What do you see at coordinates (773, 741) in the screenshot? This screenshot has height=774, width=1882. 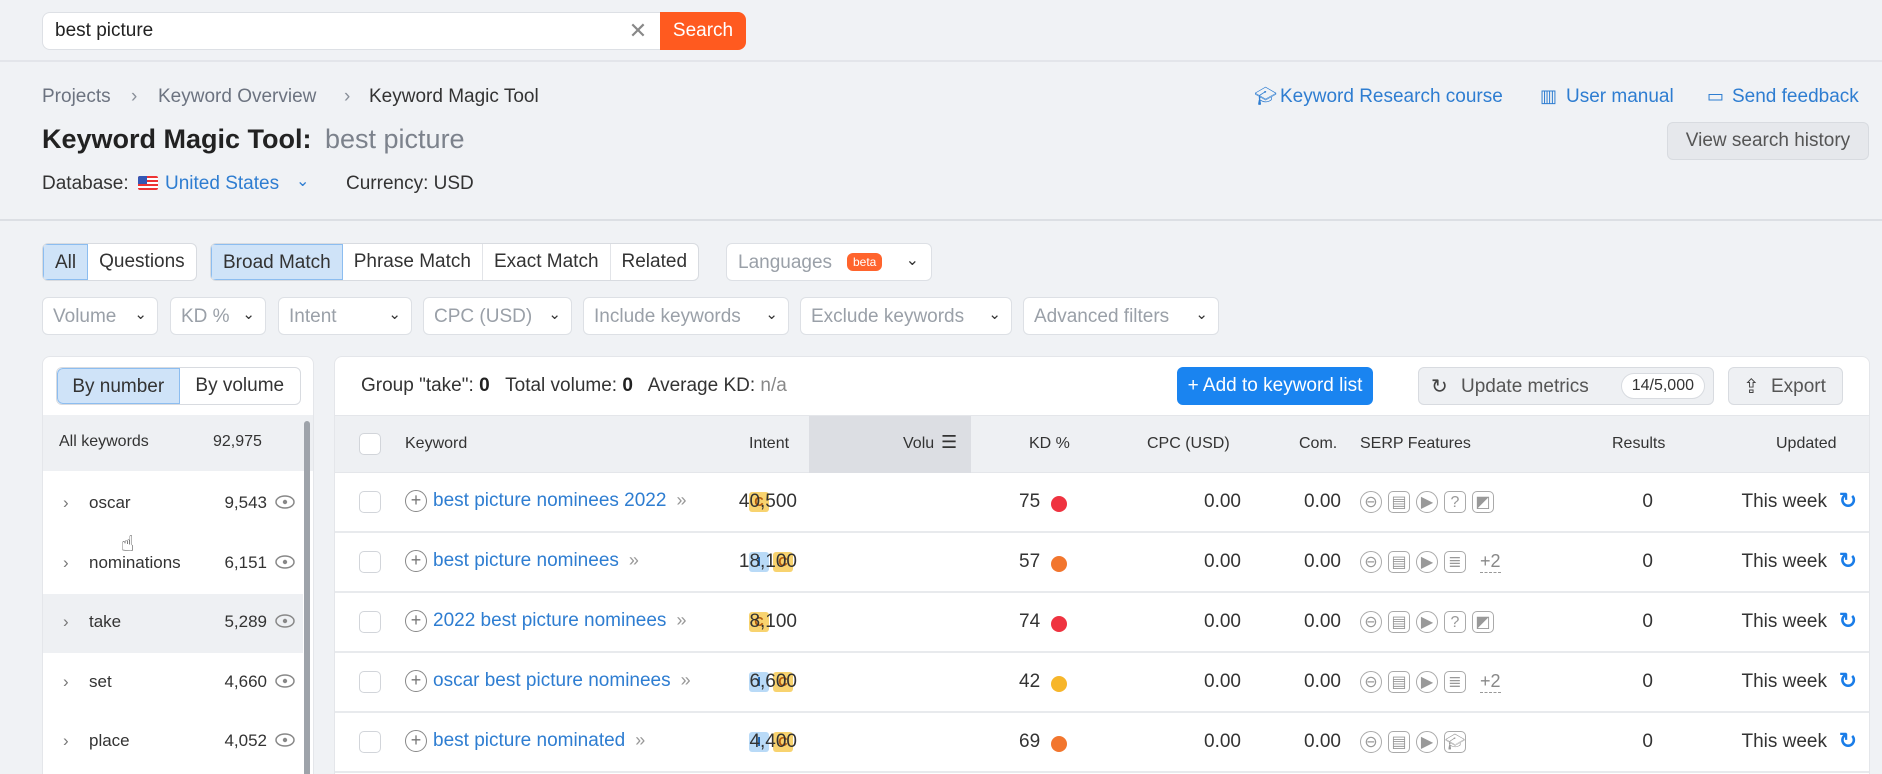 I see `volume-value: 4,400` at bounding box center [773, 741].